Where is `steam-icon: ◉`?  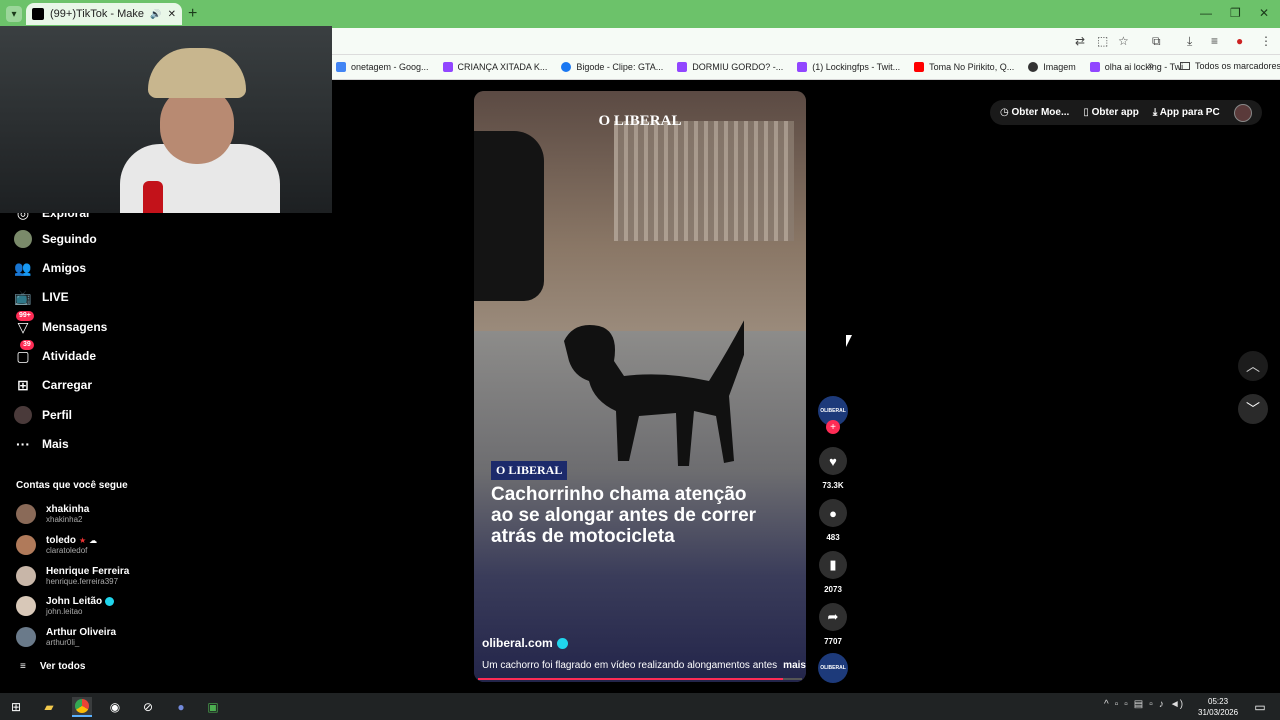 steam-icon: ◉ is located at coordinates (115, 707).